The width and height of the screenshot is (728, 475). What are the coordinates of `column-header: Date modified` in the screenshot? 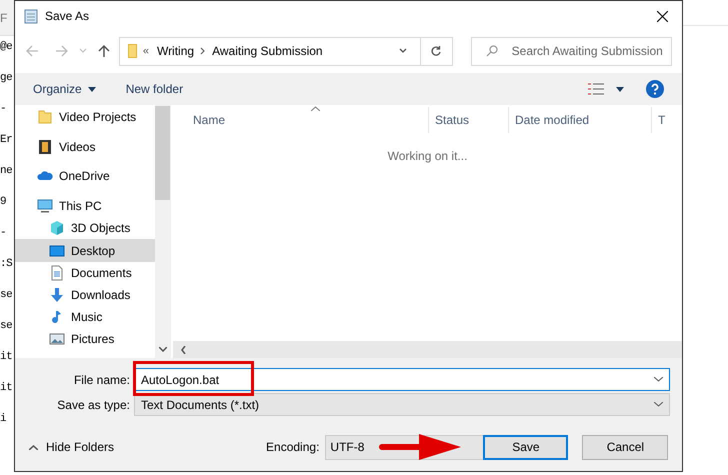 It's located at (579, 120).